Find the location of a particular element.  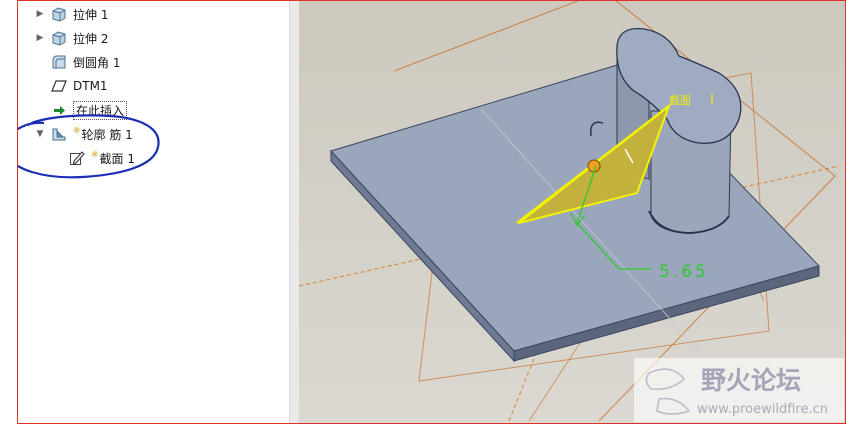

left-gutter is located at coordinates (8, 212).